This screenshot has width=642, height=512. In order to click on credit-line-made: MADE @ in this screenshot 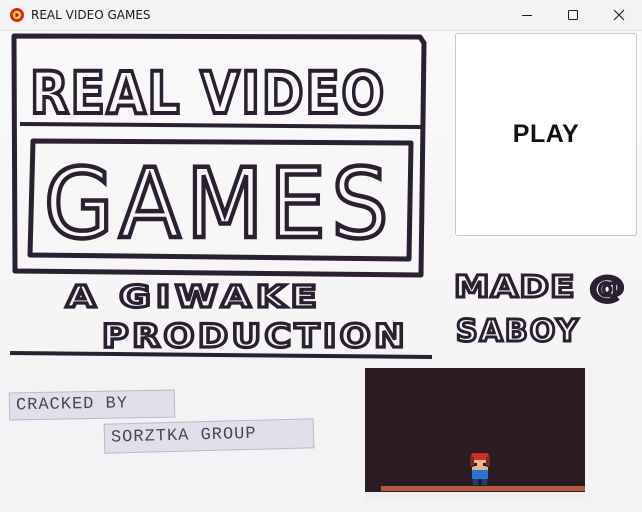, I will do `click(540, 287)`.